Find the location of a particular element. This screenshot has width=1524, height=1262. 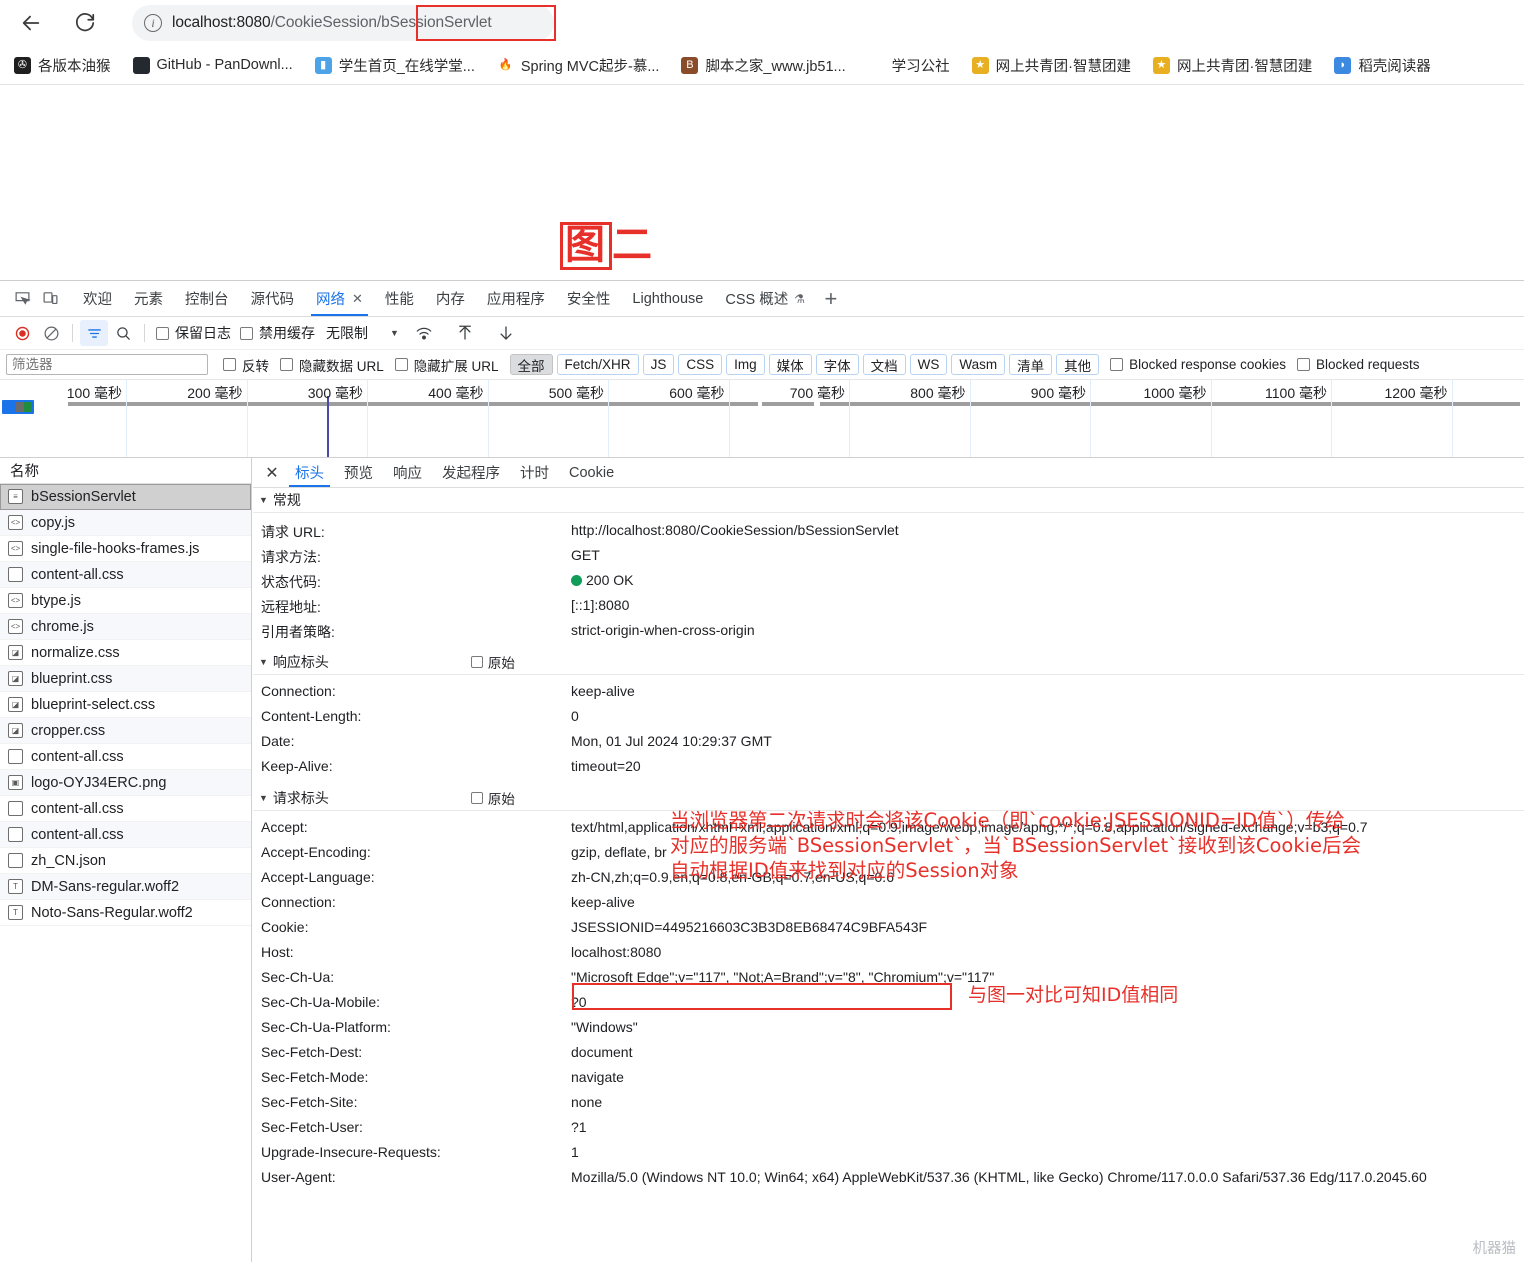

close-icon: ✕ is located at coordinates (357, 299).